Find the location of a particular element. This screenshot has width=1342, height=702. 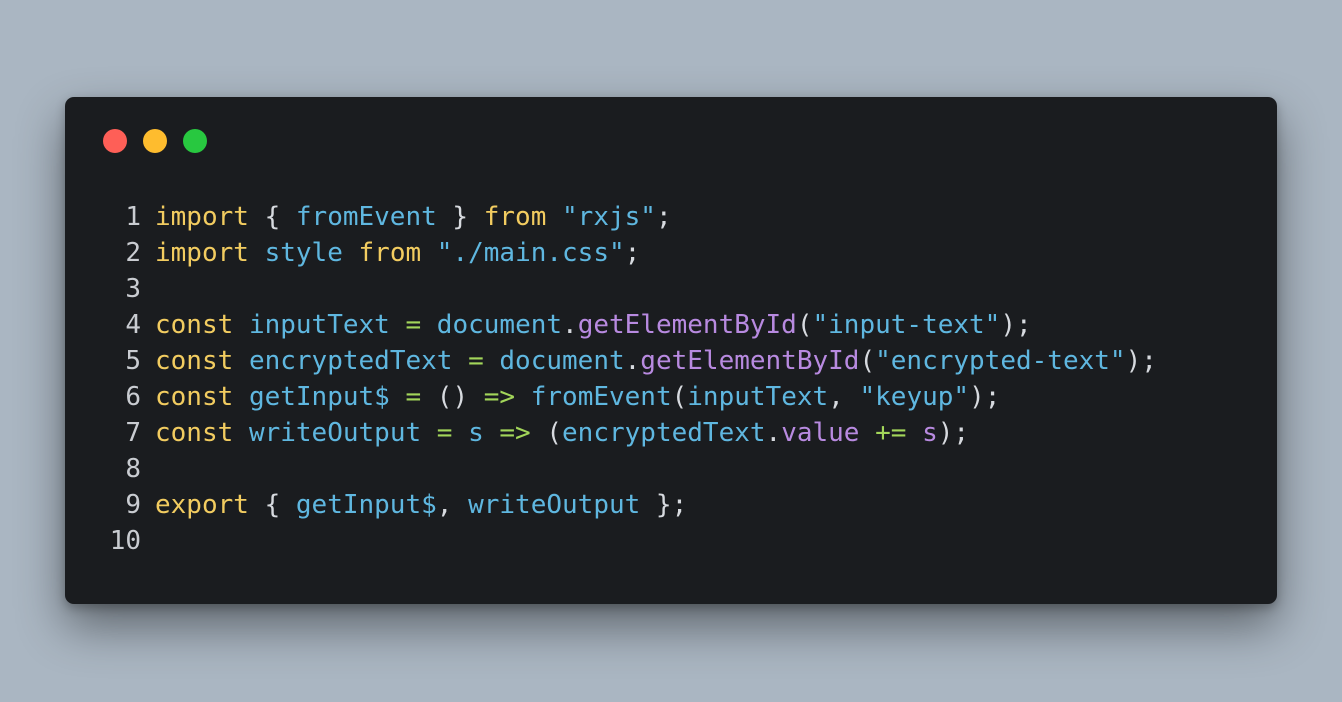

code-token: "keyup" is located at coordinates (914, 397).